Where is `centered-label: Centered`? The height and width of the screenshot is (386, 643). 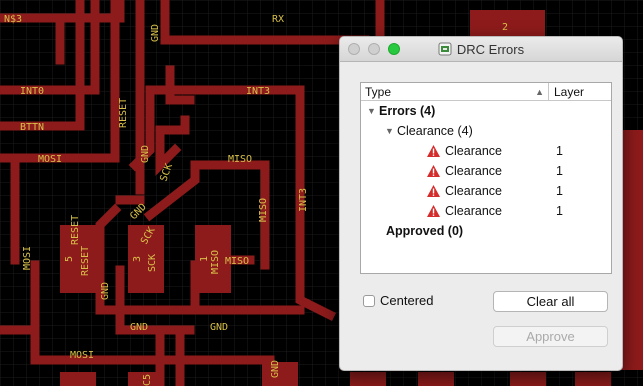 centered-label: Centered is located at coordinates (407, 300).